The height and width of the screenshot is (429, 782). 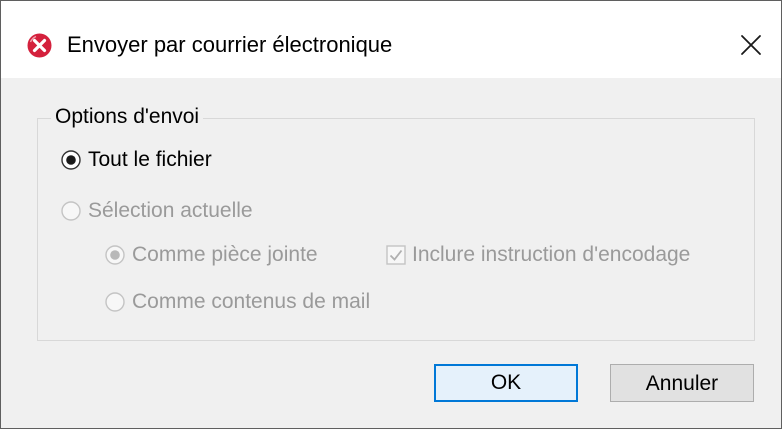 I want to click on cancel-button: Annuler, so click(x=682, y=383).